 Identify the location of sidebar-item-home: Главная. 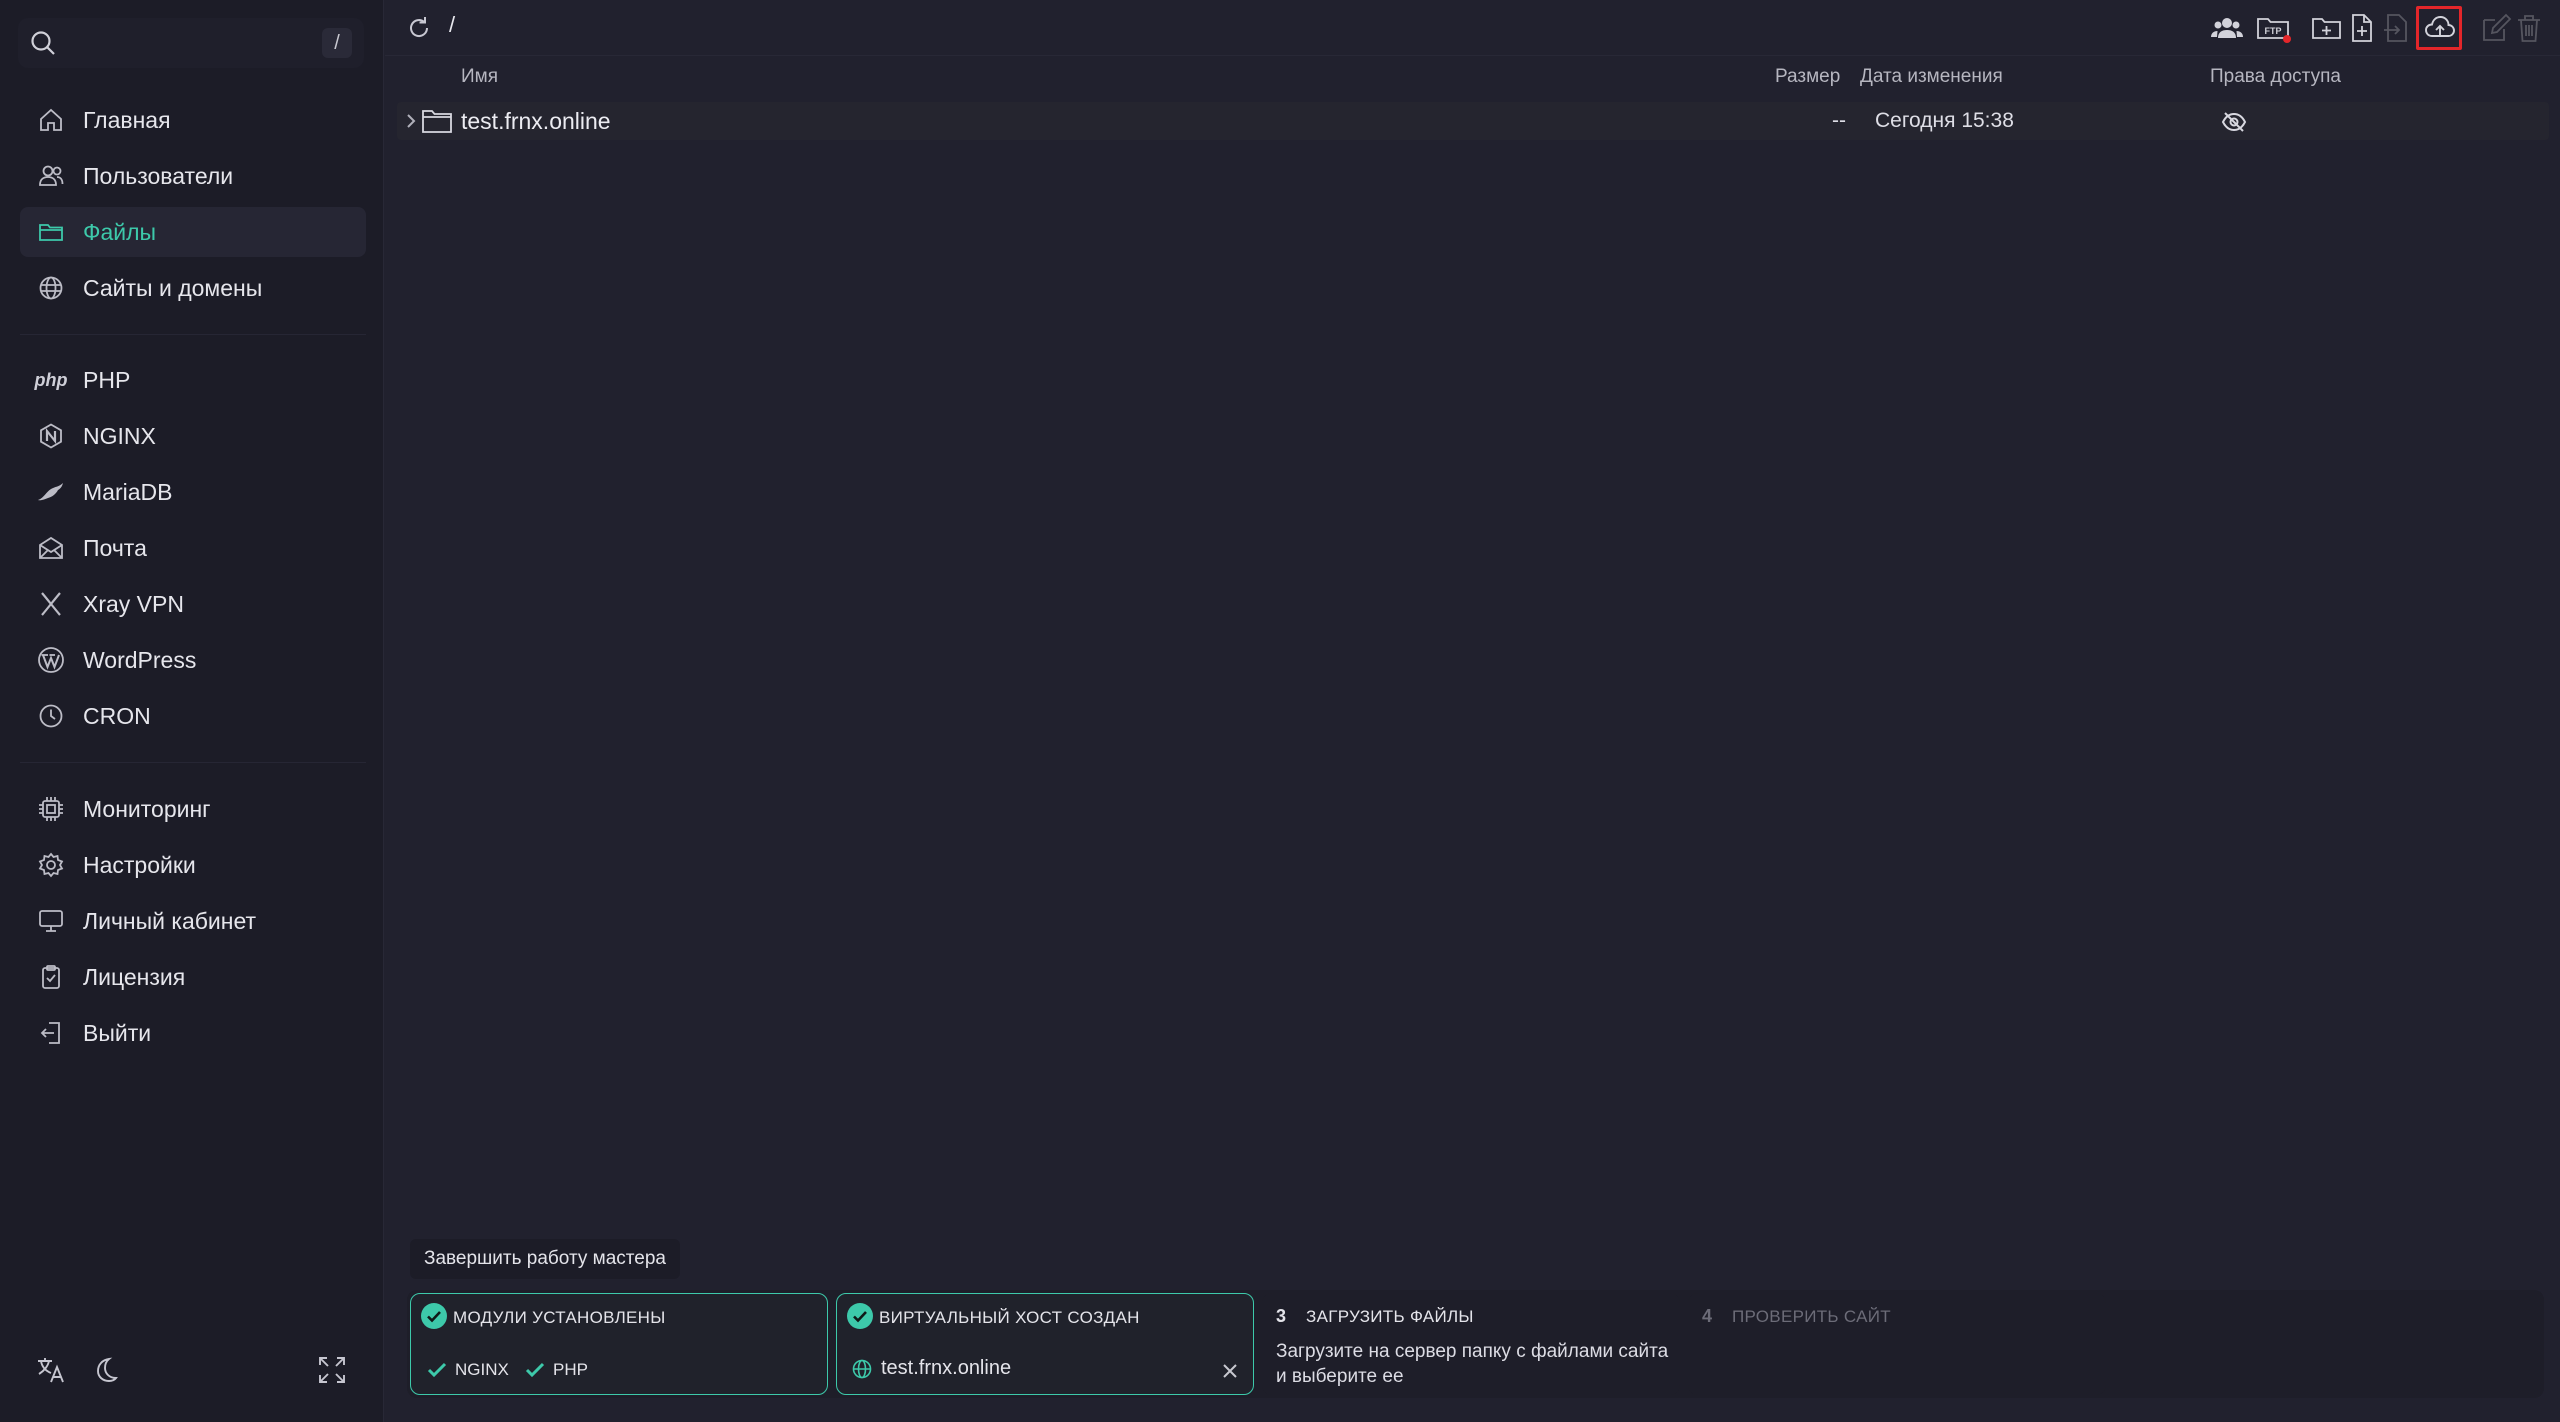
(193, 120).